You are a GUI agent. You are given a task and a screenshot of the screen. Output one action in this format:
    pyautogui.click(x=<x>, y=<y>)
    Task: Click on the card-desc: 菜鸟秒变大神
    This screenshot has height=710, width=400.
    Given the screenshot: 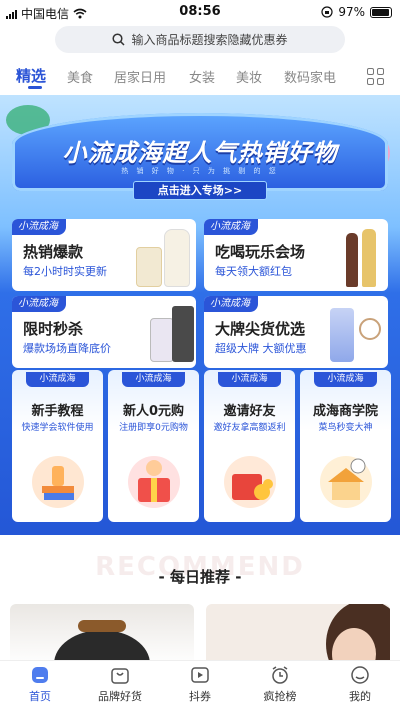 What is the action you would take?
    pyautogui.click(x=345, y=428)
    